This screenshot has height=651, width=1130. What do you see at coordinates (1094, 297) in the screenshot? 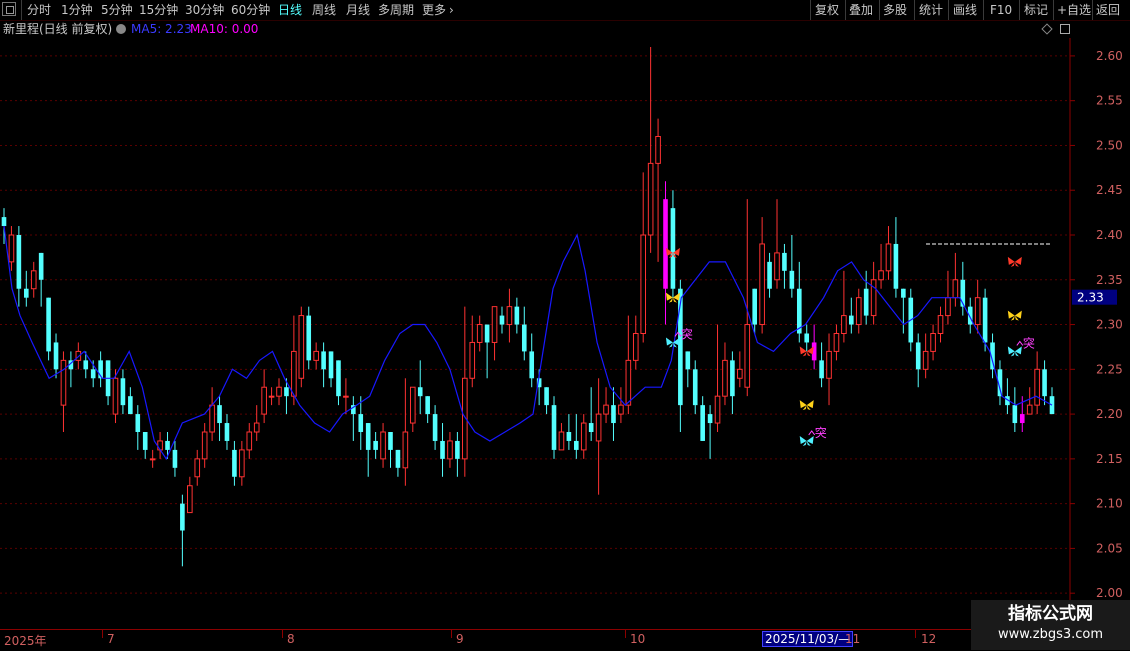
I see `price-flag-group: 2.33` at bounding box center [1094, 297].